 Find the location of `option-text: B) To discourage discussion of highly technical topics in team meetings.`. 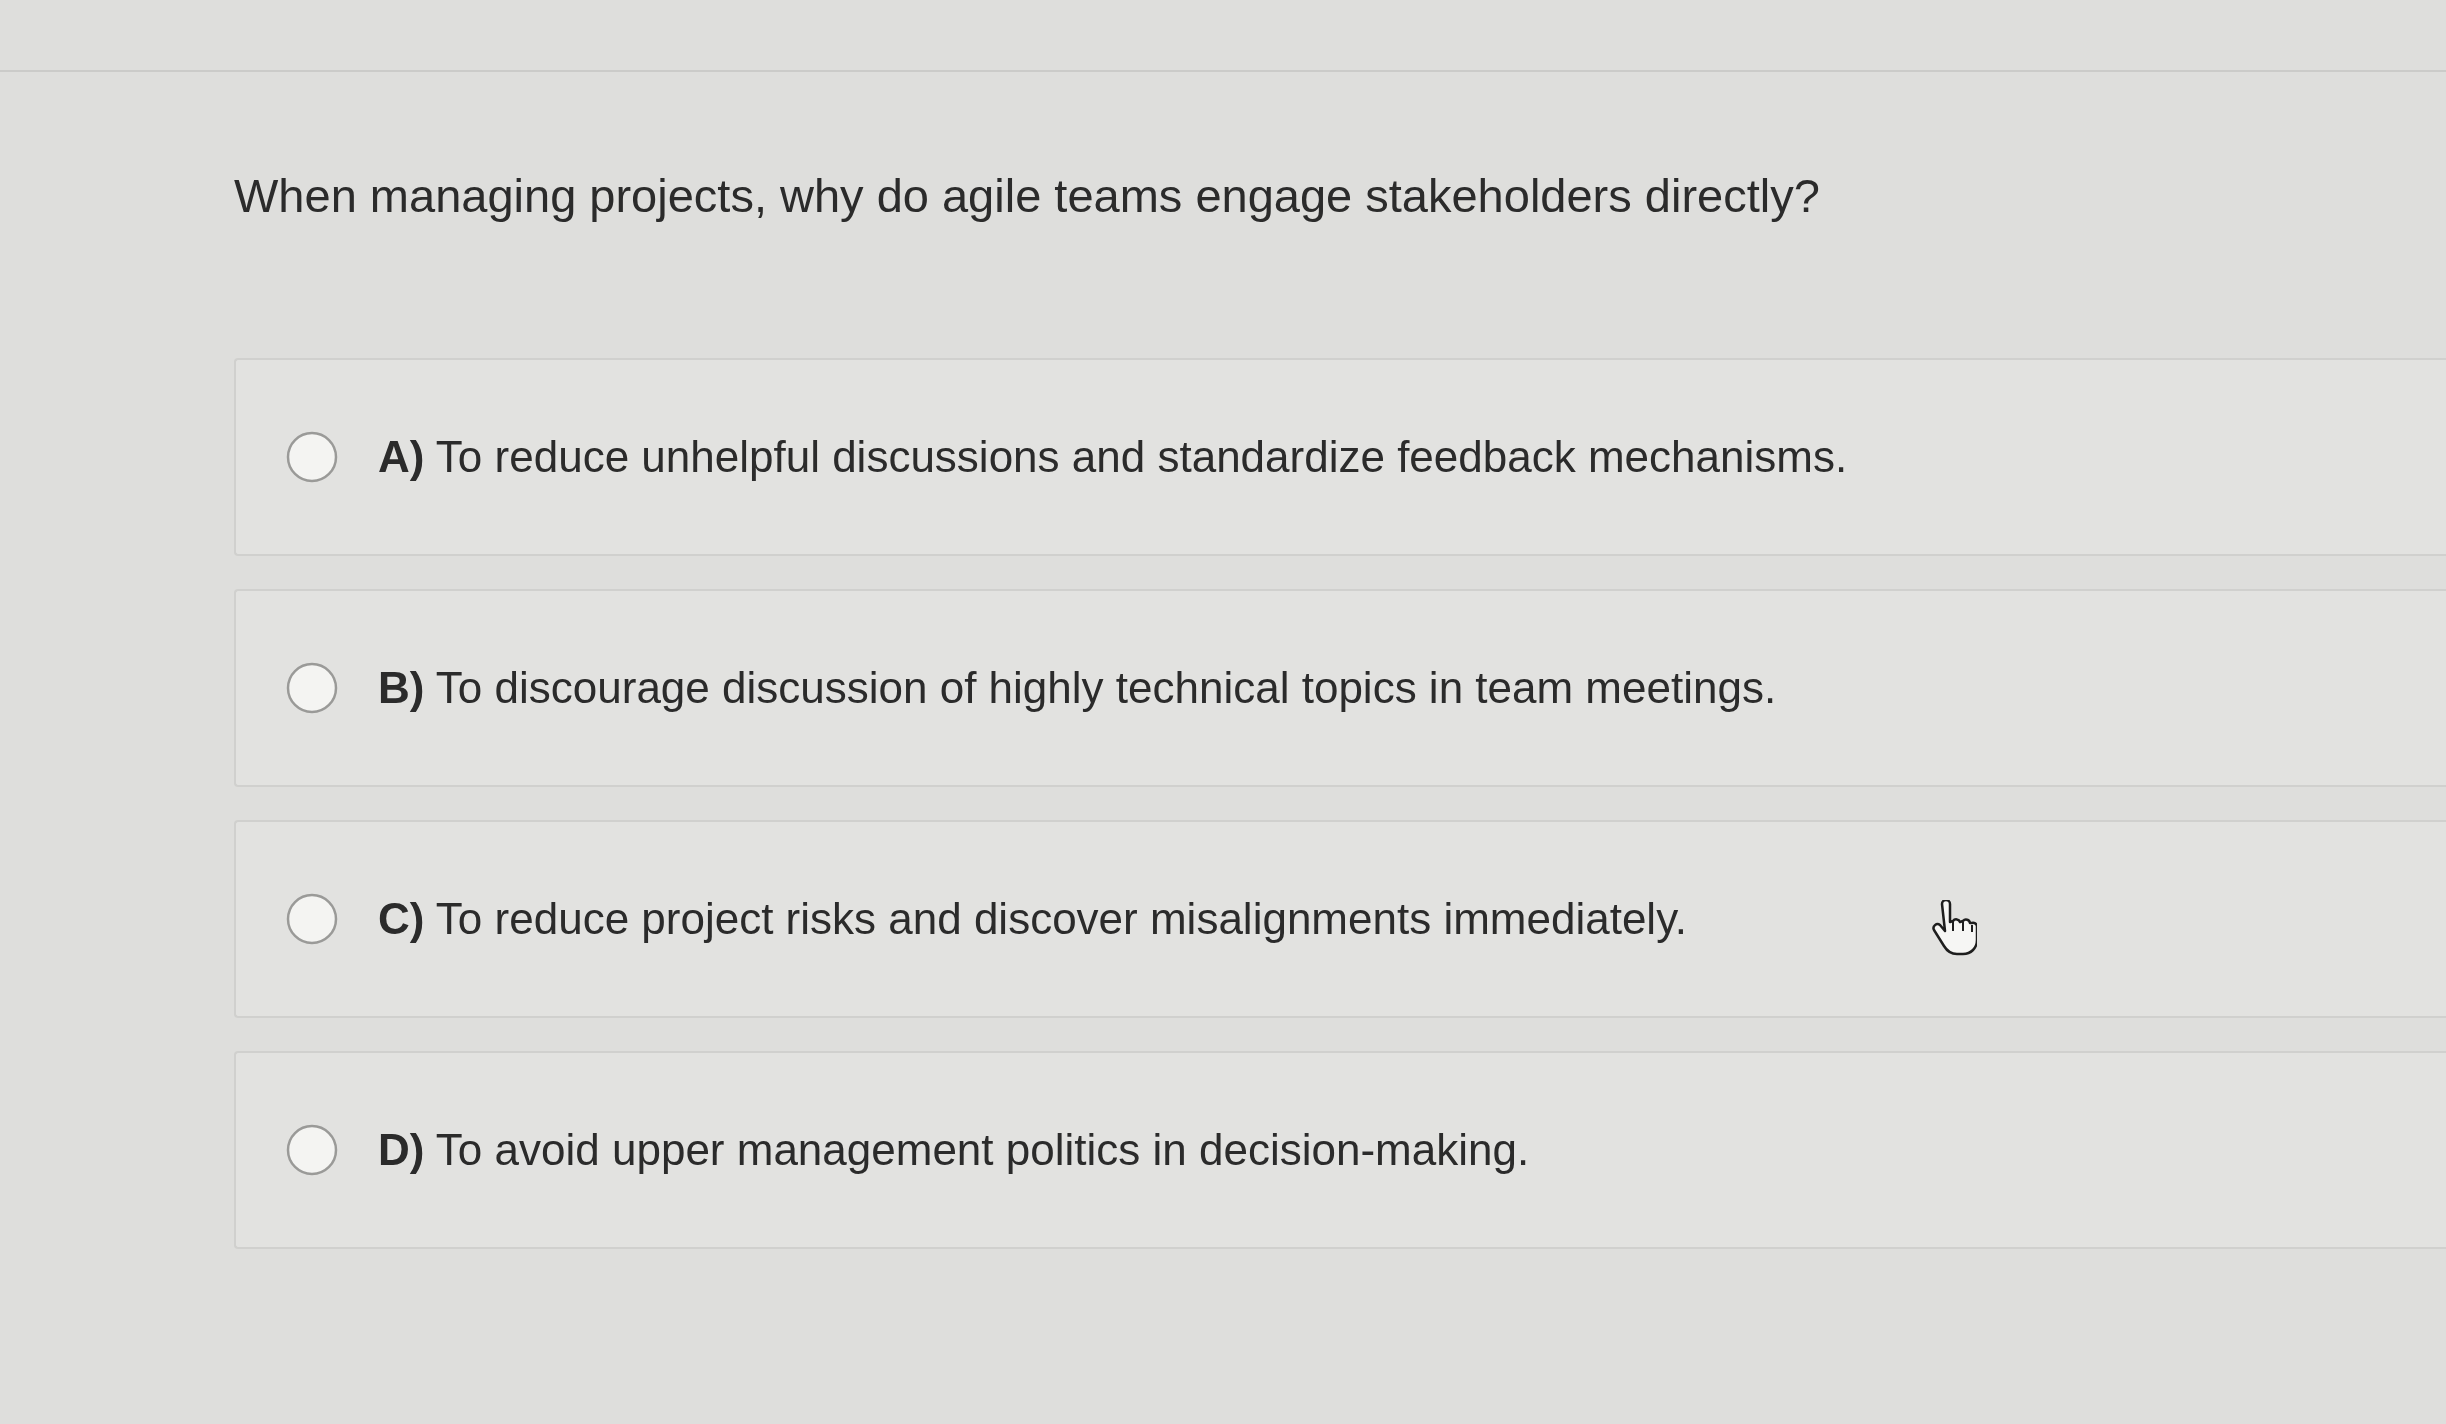

option-text: B) To discourage discussion of highly technical topics in team meetings. is located at coordinates (1077, 688).